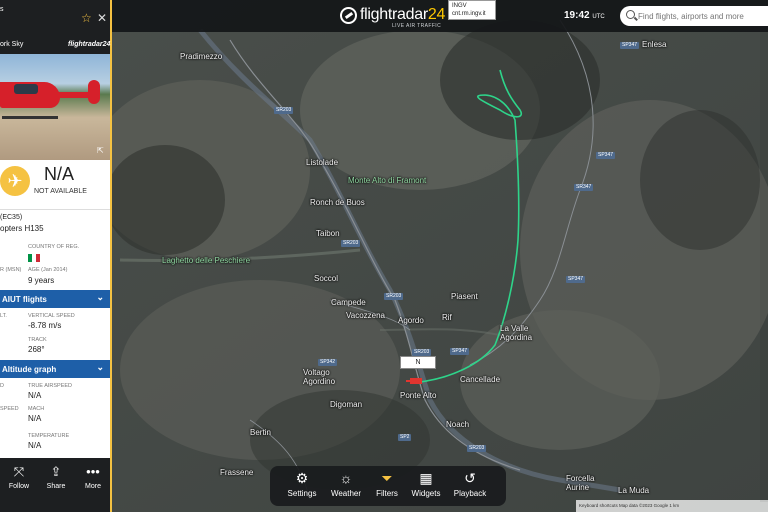 This screenshot has height=512, width=768. Describe the element at coordinates (337, 202) in the screenshot. I see `place-label: Ronch de Buos` at that location.